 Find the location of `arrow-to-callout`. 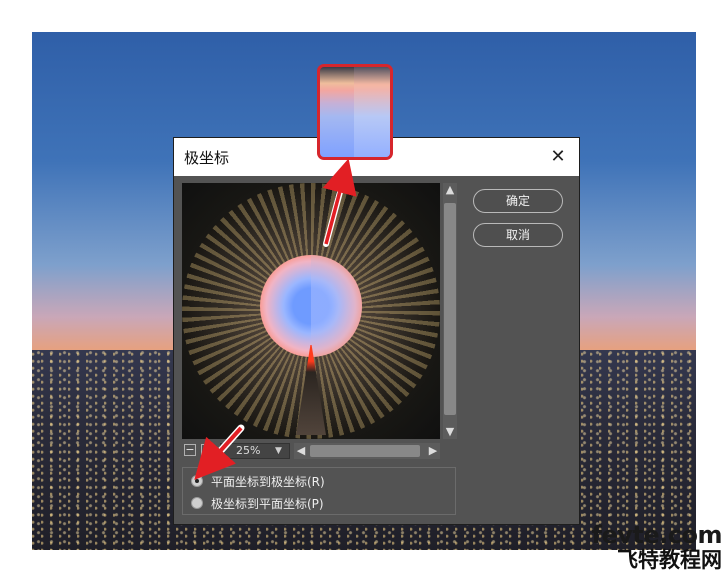

arrow-to-callout is located at coordinates (339, 201).